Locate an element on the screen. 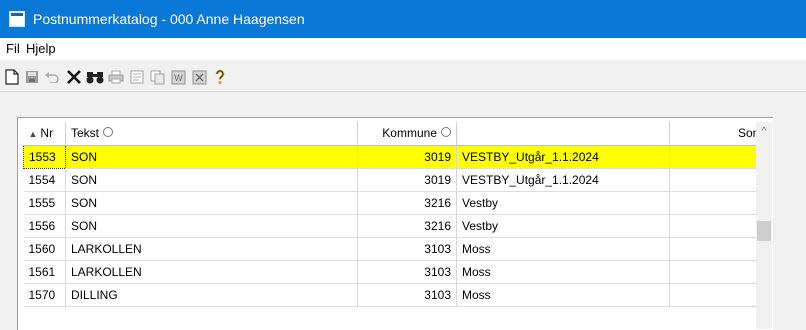 Image resolution: width=806 pixels, height=330 pixels. excel-export-icon is located at coordinates (199, 77).